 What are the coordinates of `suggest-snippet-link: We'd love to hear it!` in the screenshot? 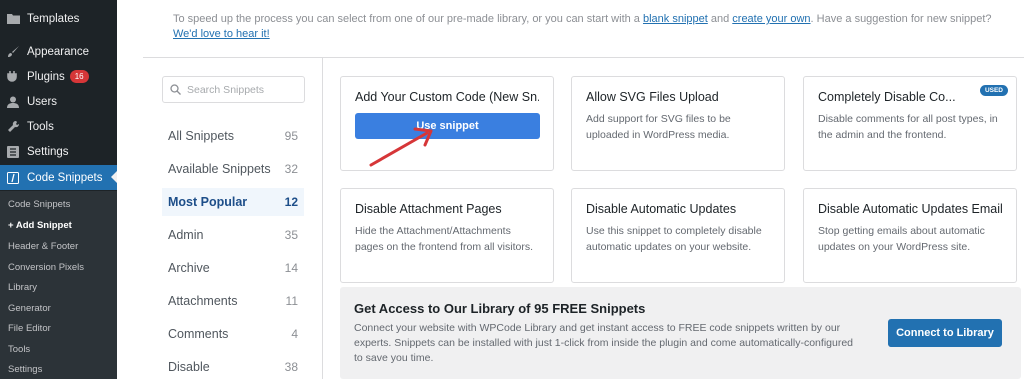 It's located at (221, 34).